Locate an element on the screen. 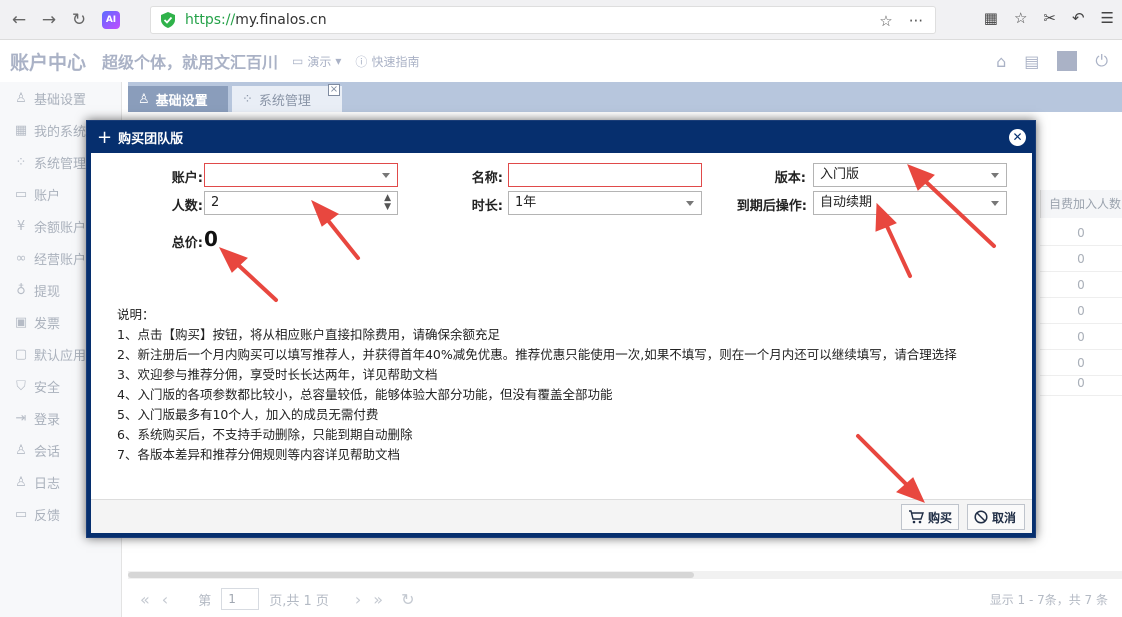 The height and width of the screenshot is (617, 1122). sidebar-item-label: 会话 is located at coordinates (47, 452).